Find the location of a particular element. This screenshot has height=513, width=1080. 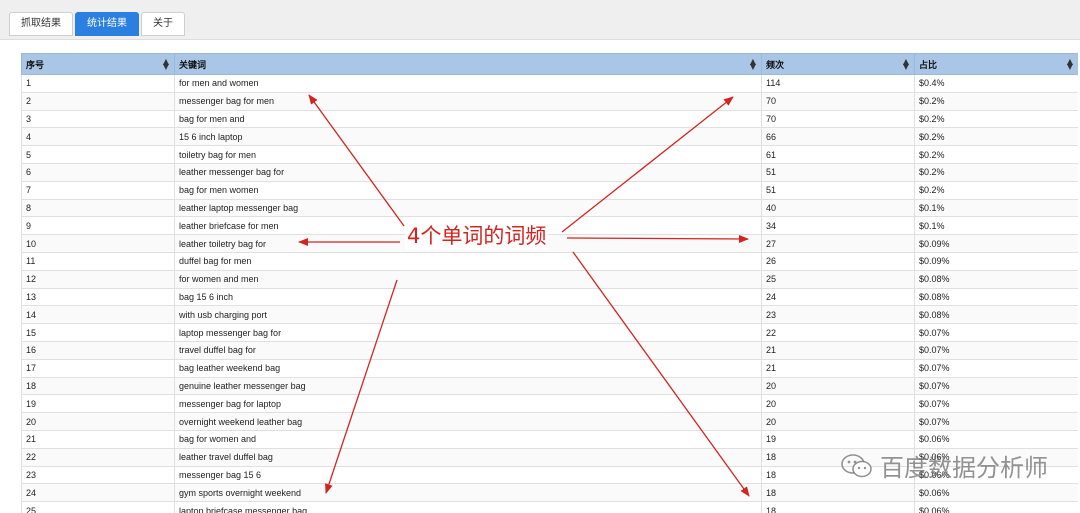

cell-index: 22 is located at coordinates (98, 457).